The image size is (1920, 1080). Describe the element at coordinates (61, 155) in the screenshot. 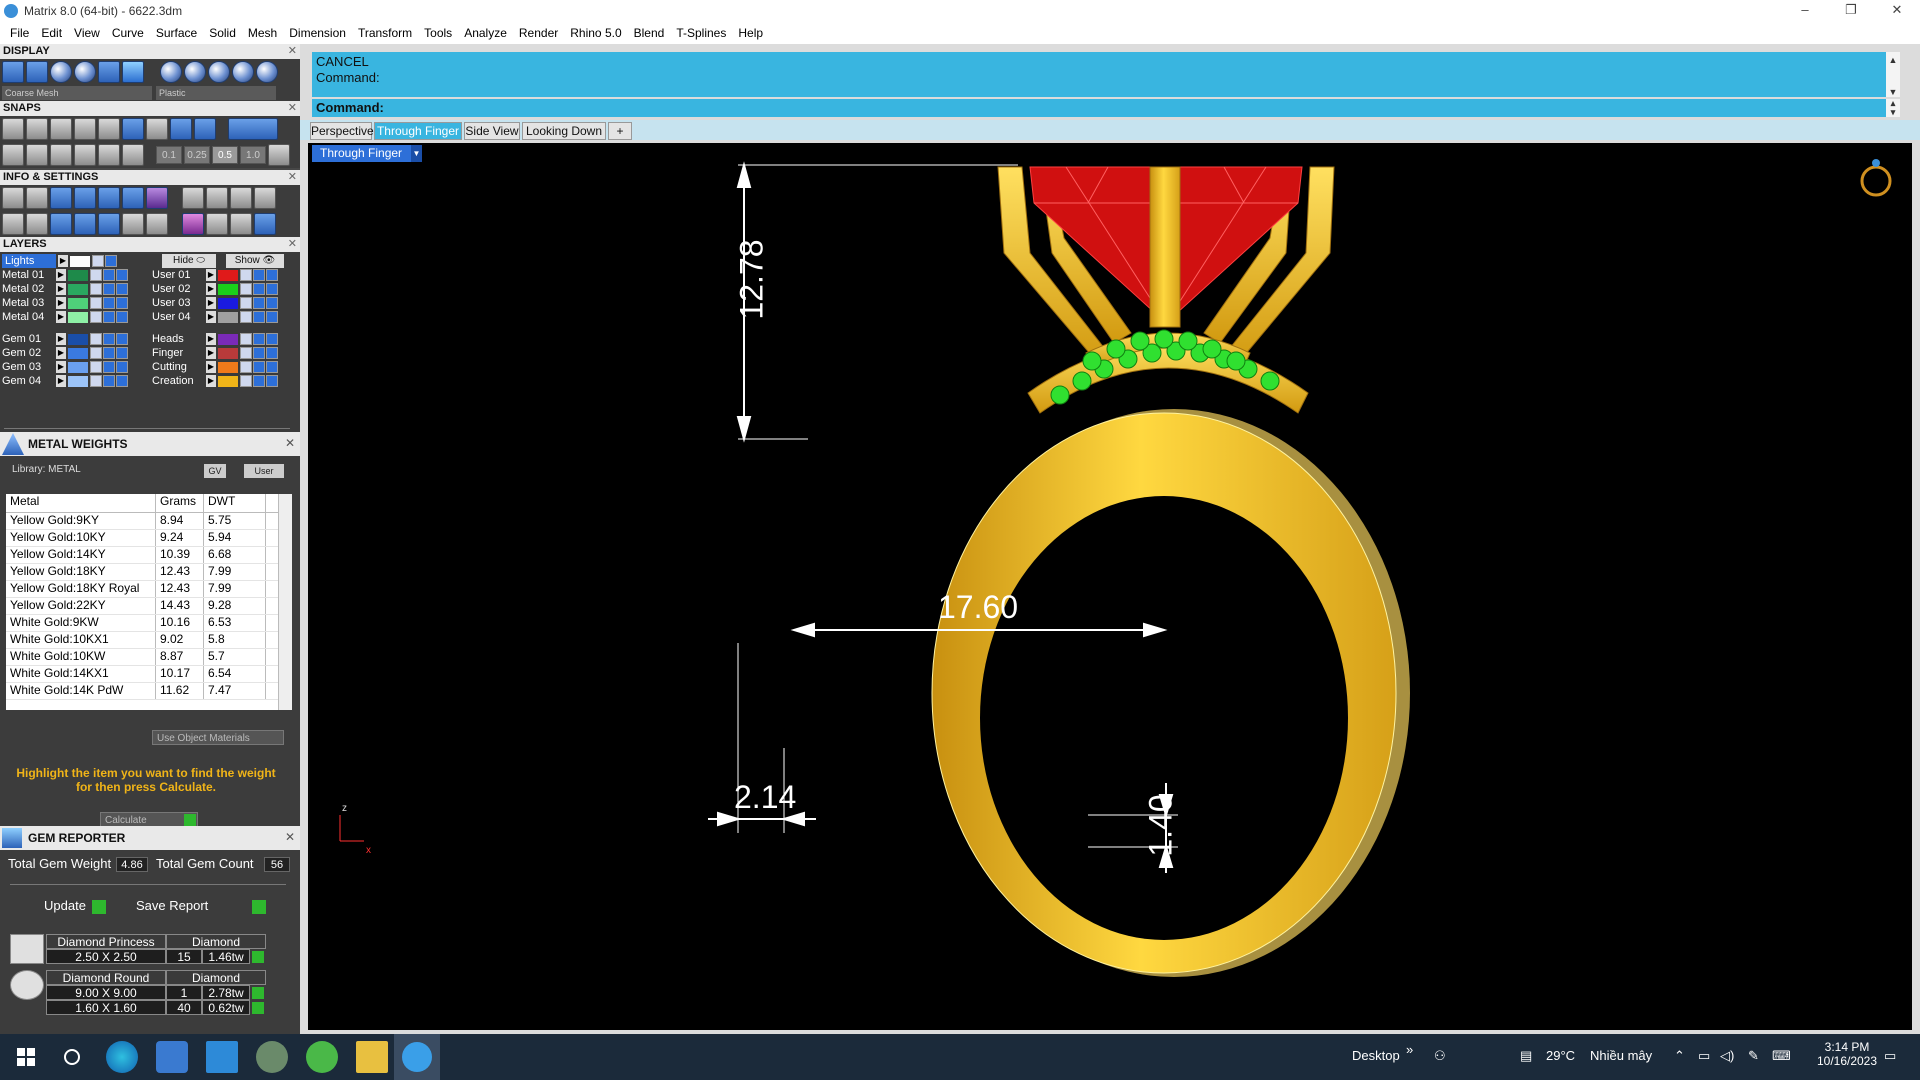

I see `project-icon` at that location.